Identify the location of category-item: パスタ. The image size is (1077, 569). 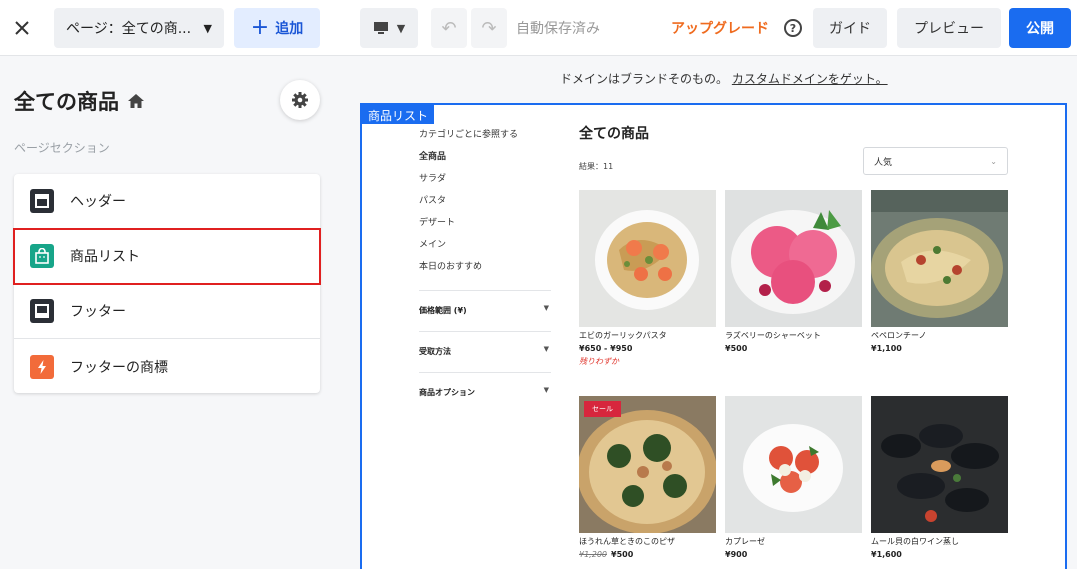
(432, 199).